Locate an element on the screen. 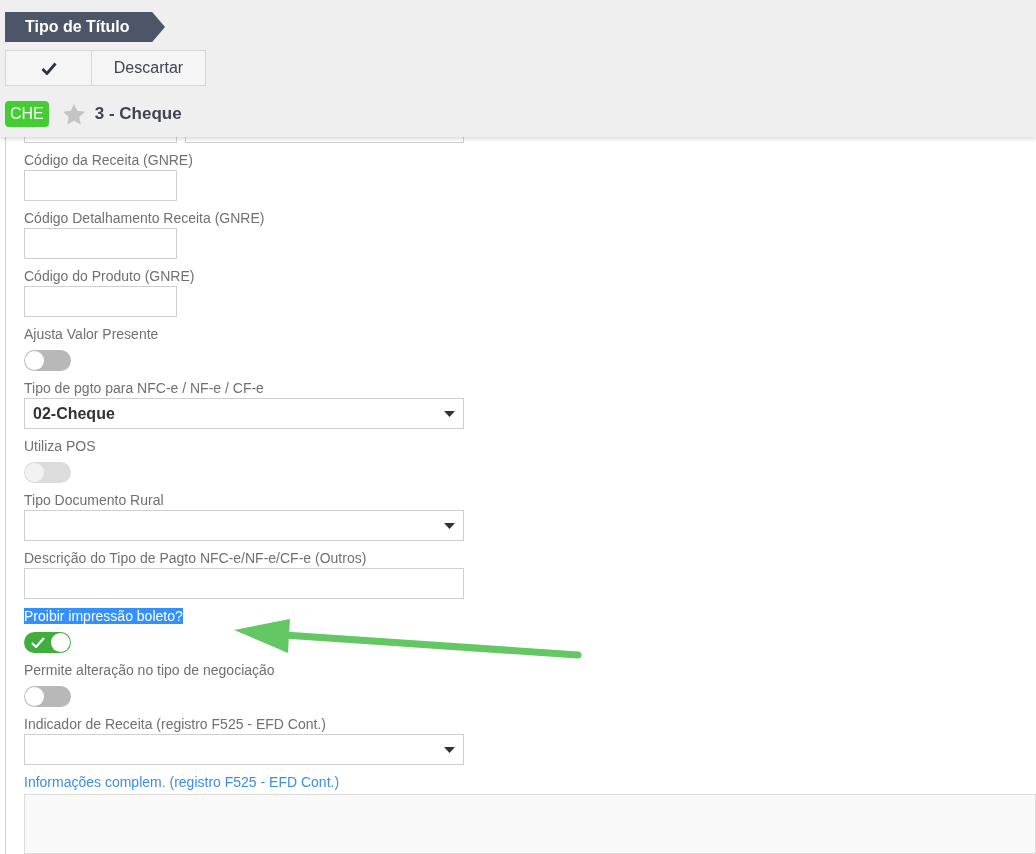  text-area is located at coordinates (530, 824).